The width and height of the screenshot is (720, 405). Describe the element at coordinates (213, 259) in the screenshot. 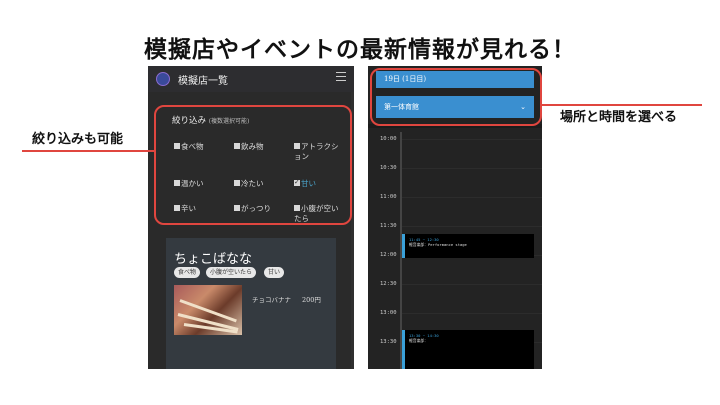

I see `shop-card-title: ちょこばなな` at that location.